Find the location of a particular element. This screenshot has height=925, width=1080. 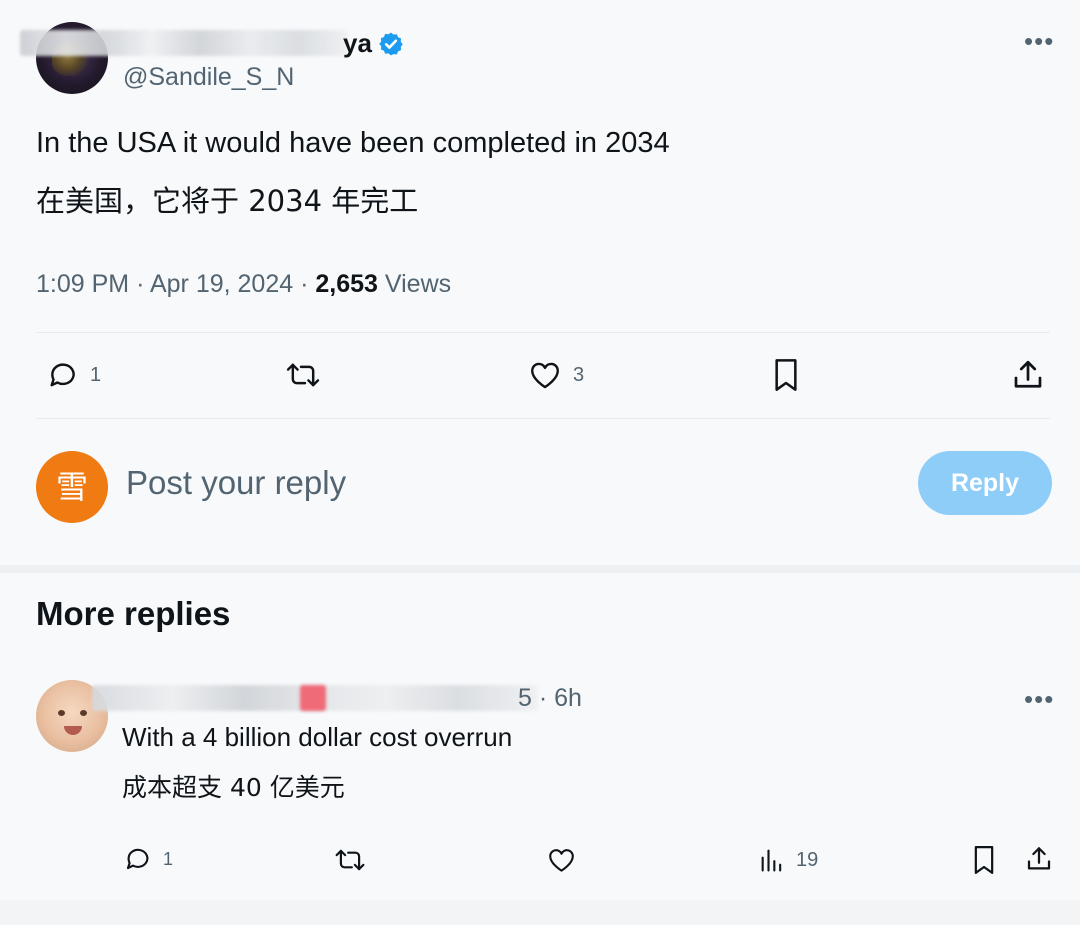

bottom-divider is located at coordinates (540, 912).